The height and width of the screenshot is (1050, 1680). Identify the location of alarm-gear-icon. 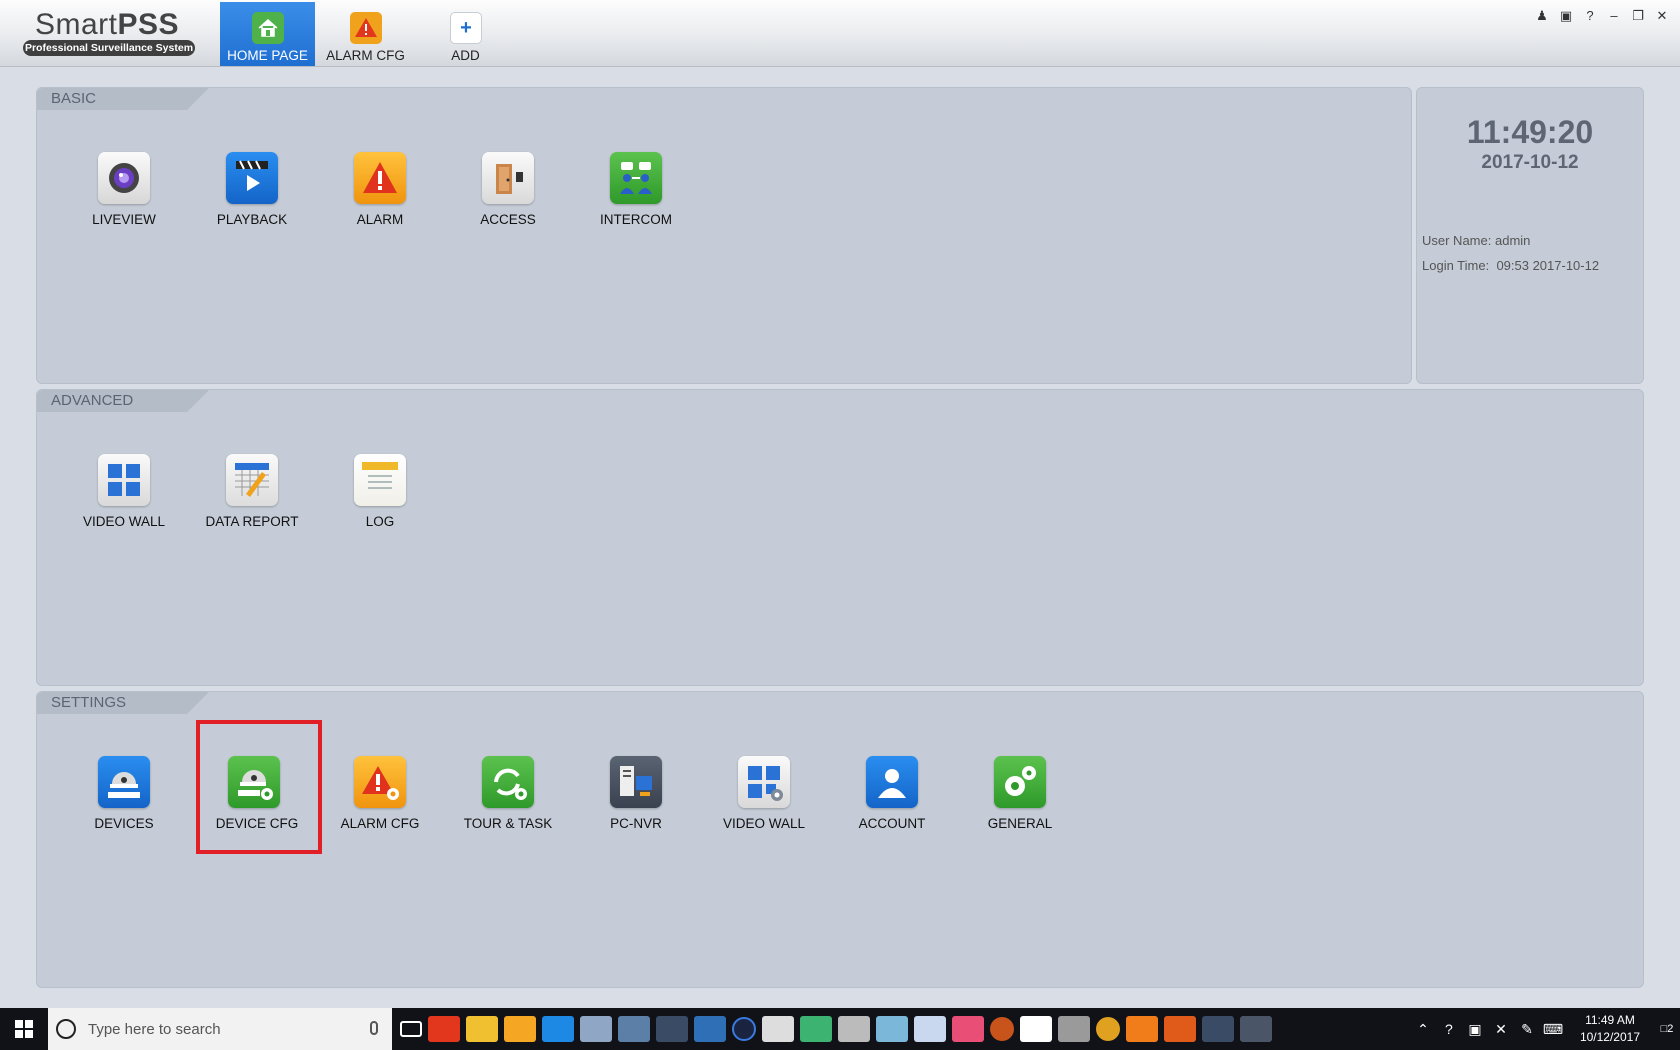
(380, 782).